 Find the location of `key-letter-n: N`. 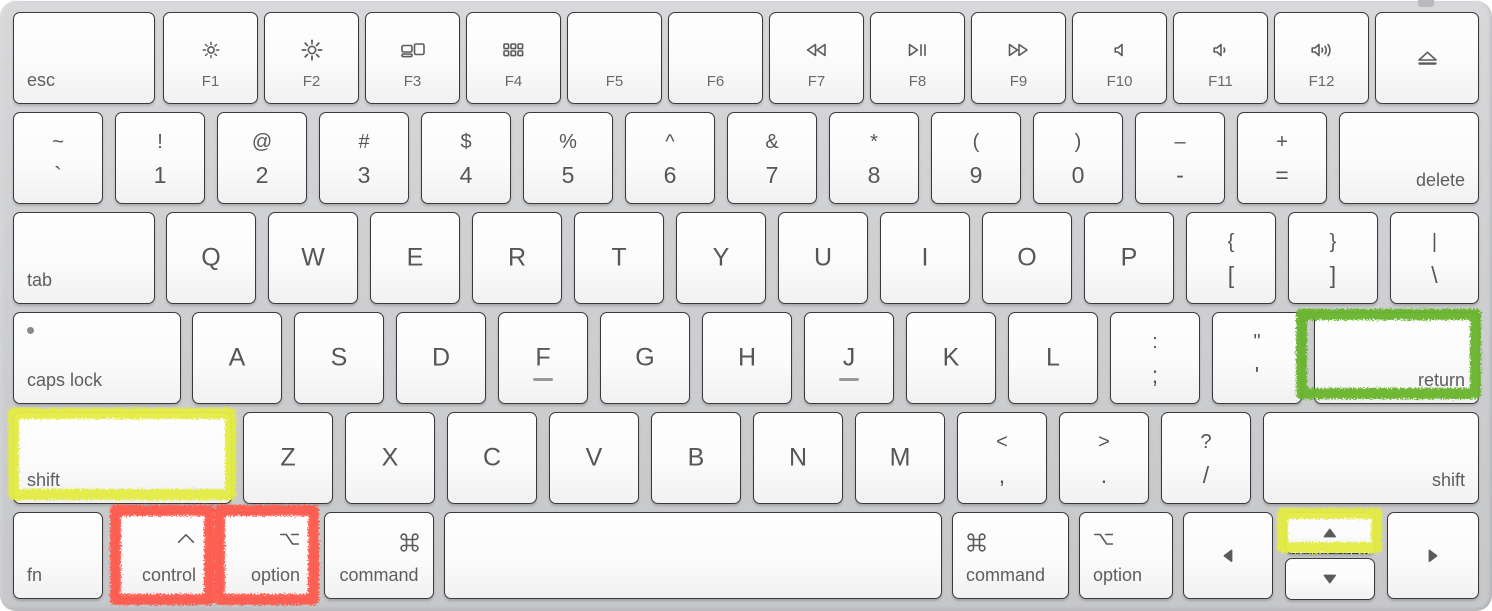

key-letter-n: N is located at coordinates (798, 458).